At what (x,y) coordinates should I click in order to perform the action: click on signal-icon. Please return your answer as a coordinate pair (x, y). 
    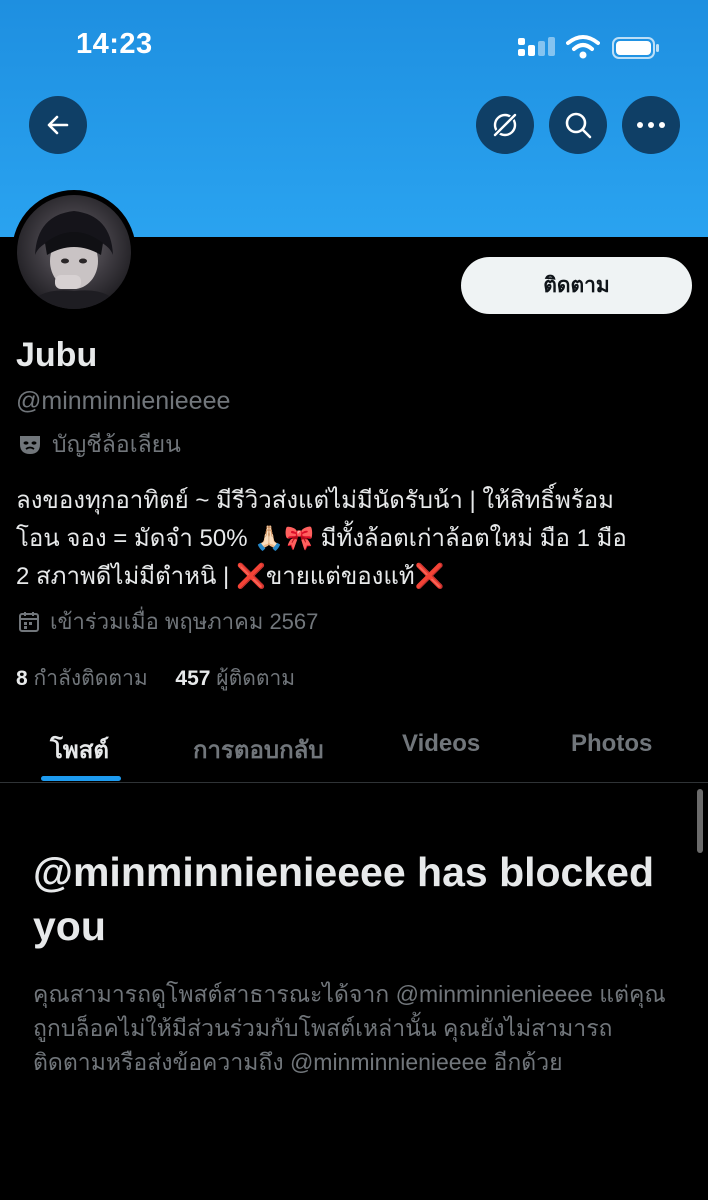
    Looking at the image, I should click on (536, 46).